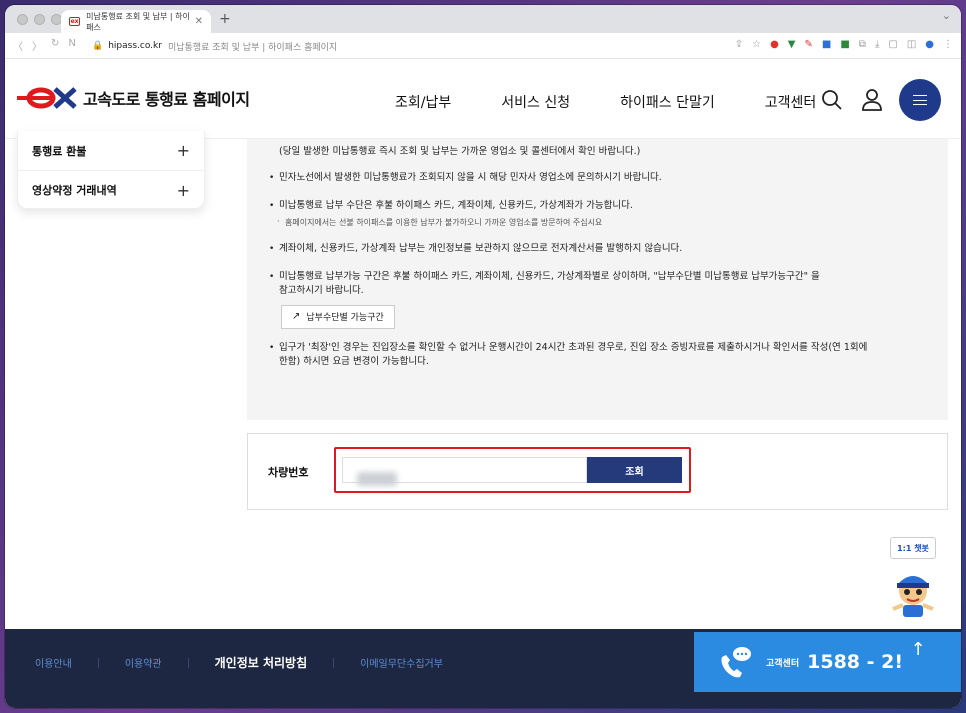 This screenshot has width=966, height=713. I want to click on sidebar-menu: 통행료 환불 + 영상약정 거래내역 +, so click(111, 170).